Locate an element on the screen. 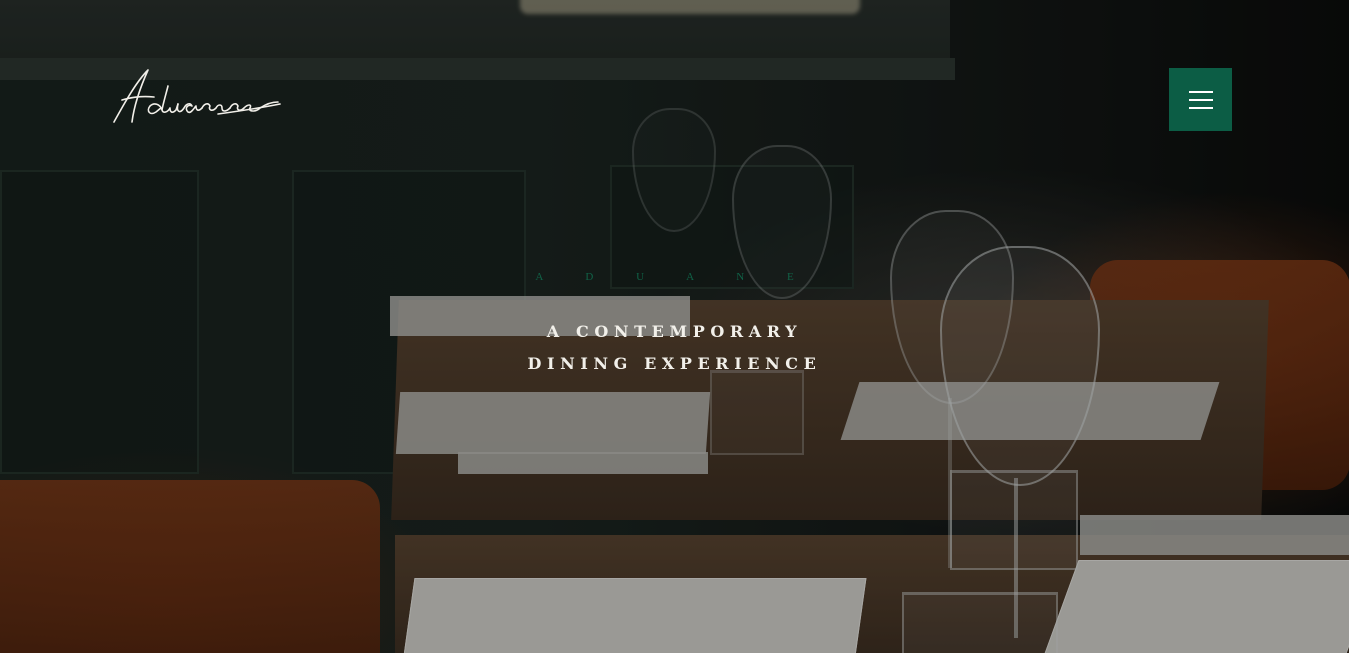  menu-toggle-button is located at coordinates (1200, 99).